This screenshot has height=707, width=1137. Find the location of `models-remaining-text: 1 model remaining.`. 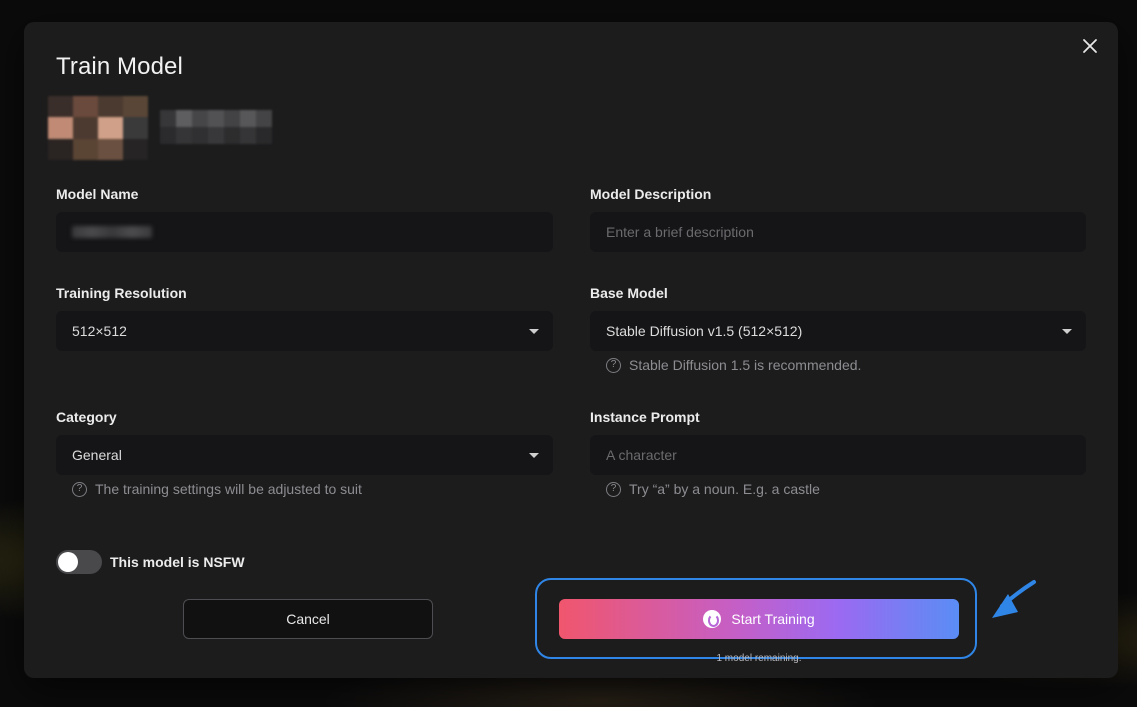

models-remaining-text: 1 model remaining. is located at coordinates (759, 658).